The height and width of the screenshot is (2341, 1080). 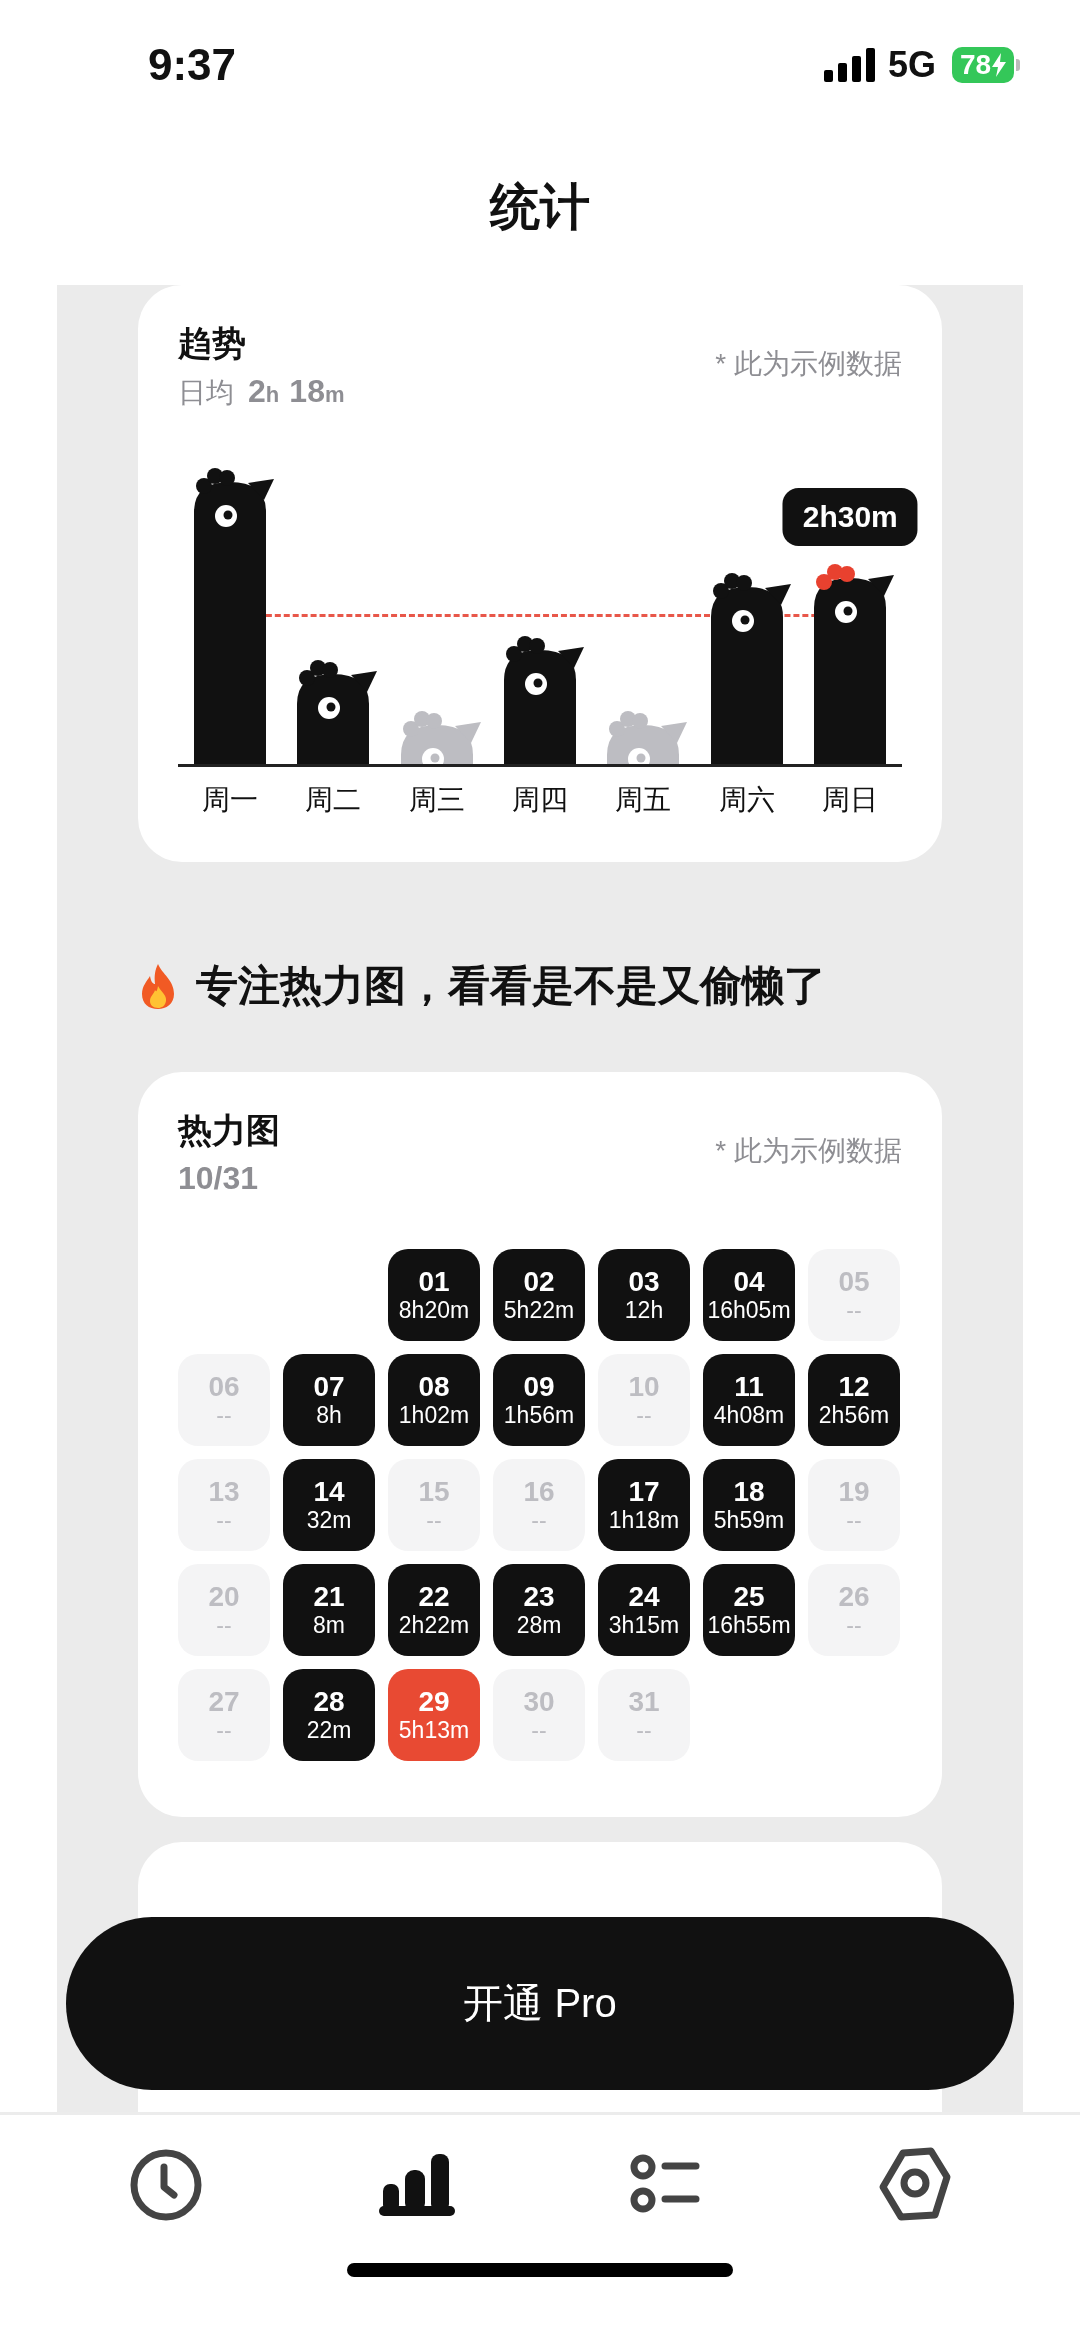 What do you see at coordinates (206, 393) in the screenshot?
I see `average-label: 日均` at bounding box center [206, 393].